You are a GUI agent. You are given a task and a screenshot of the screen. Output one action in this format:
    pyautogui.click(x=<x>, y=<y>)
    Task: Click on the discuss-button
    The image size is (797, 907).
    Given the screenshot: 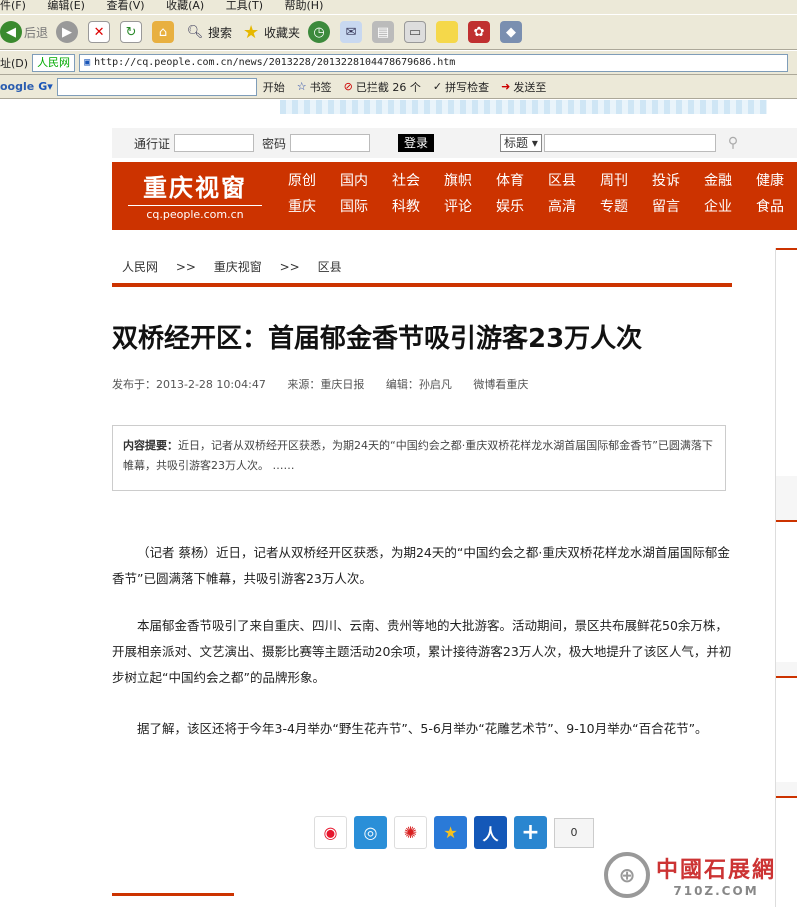 What is the action you would take?
    pyautogui.click(x=448, y=32)
    